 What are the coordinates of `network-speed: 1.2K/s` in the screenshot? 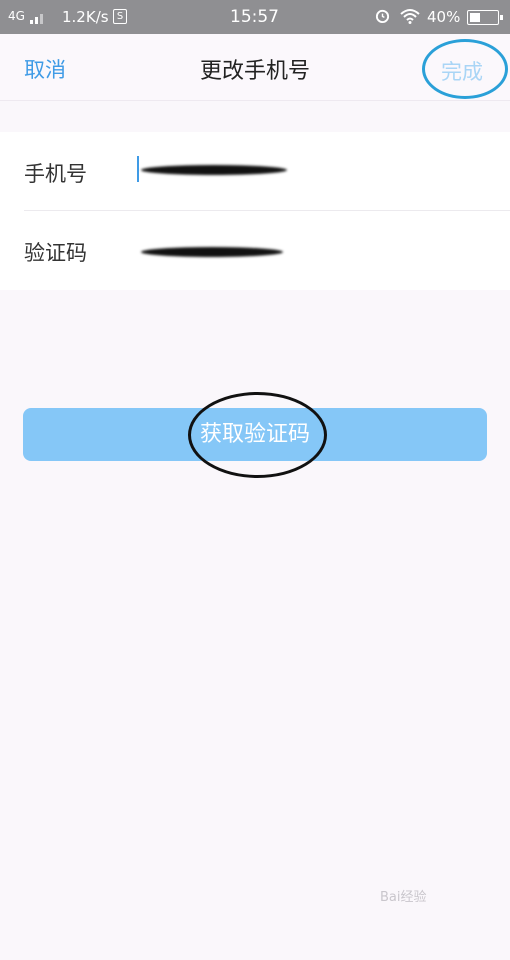 It's located at (85, 17).